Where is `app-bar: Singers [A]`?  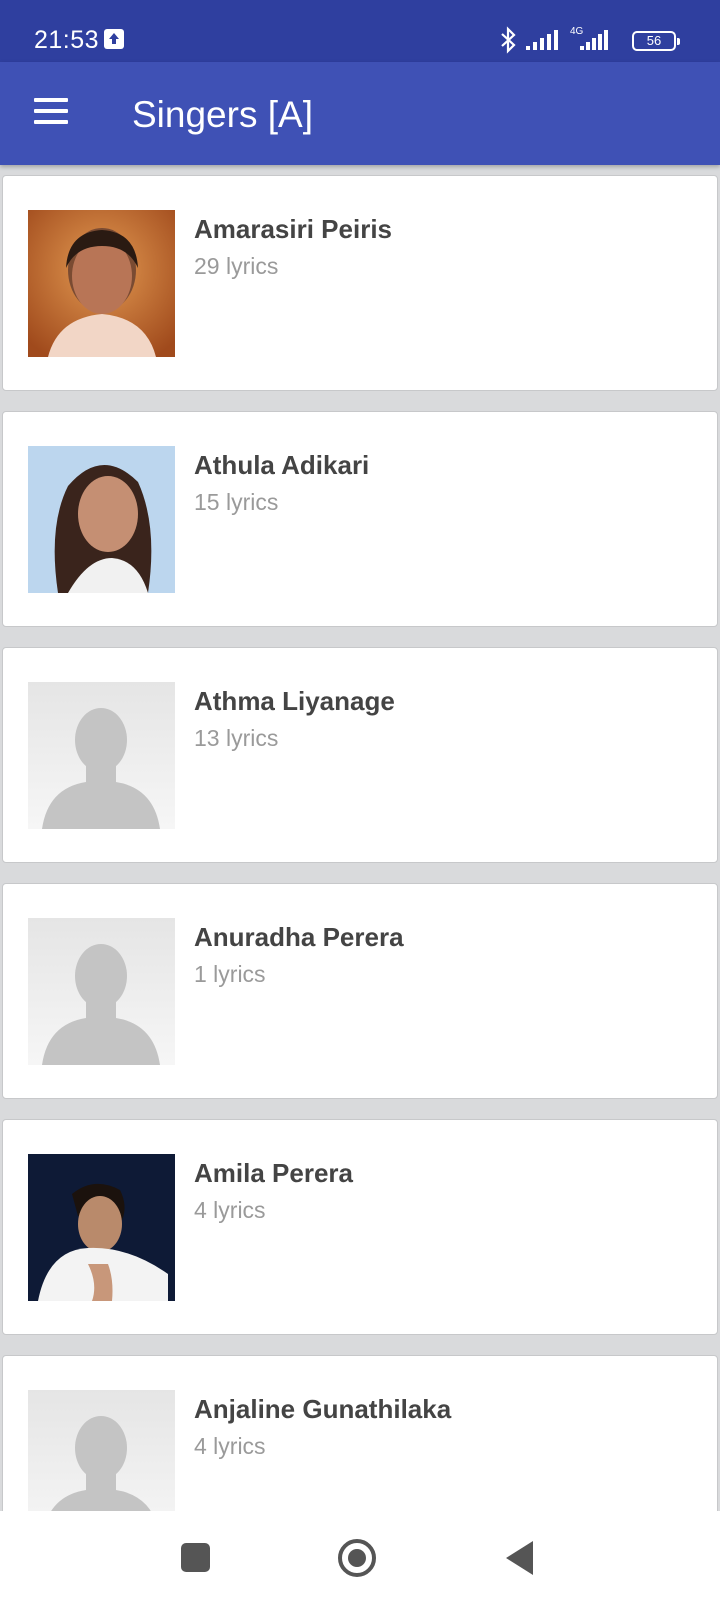 app-bar: Singers [A] is located at coordinates (360, 113).